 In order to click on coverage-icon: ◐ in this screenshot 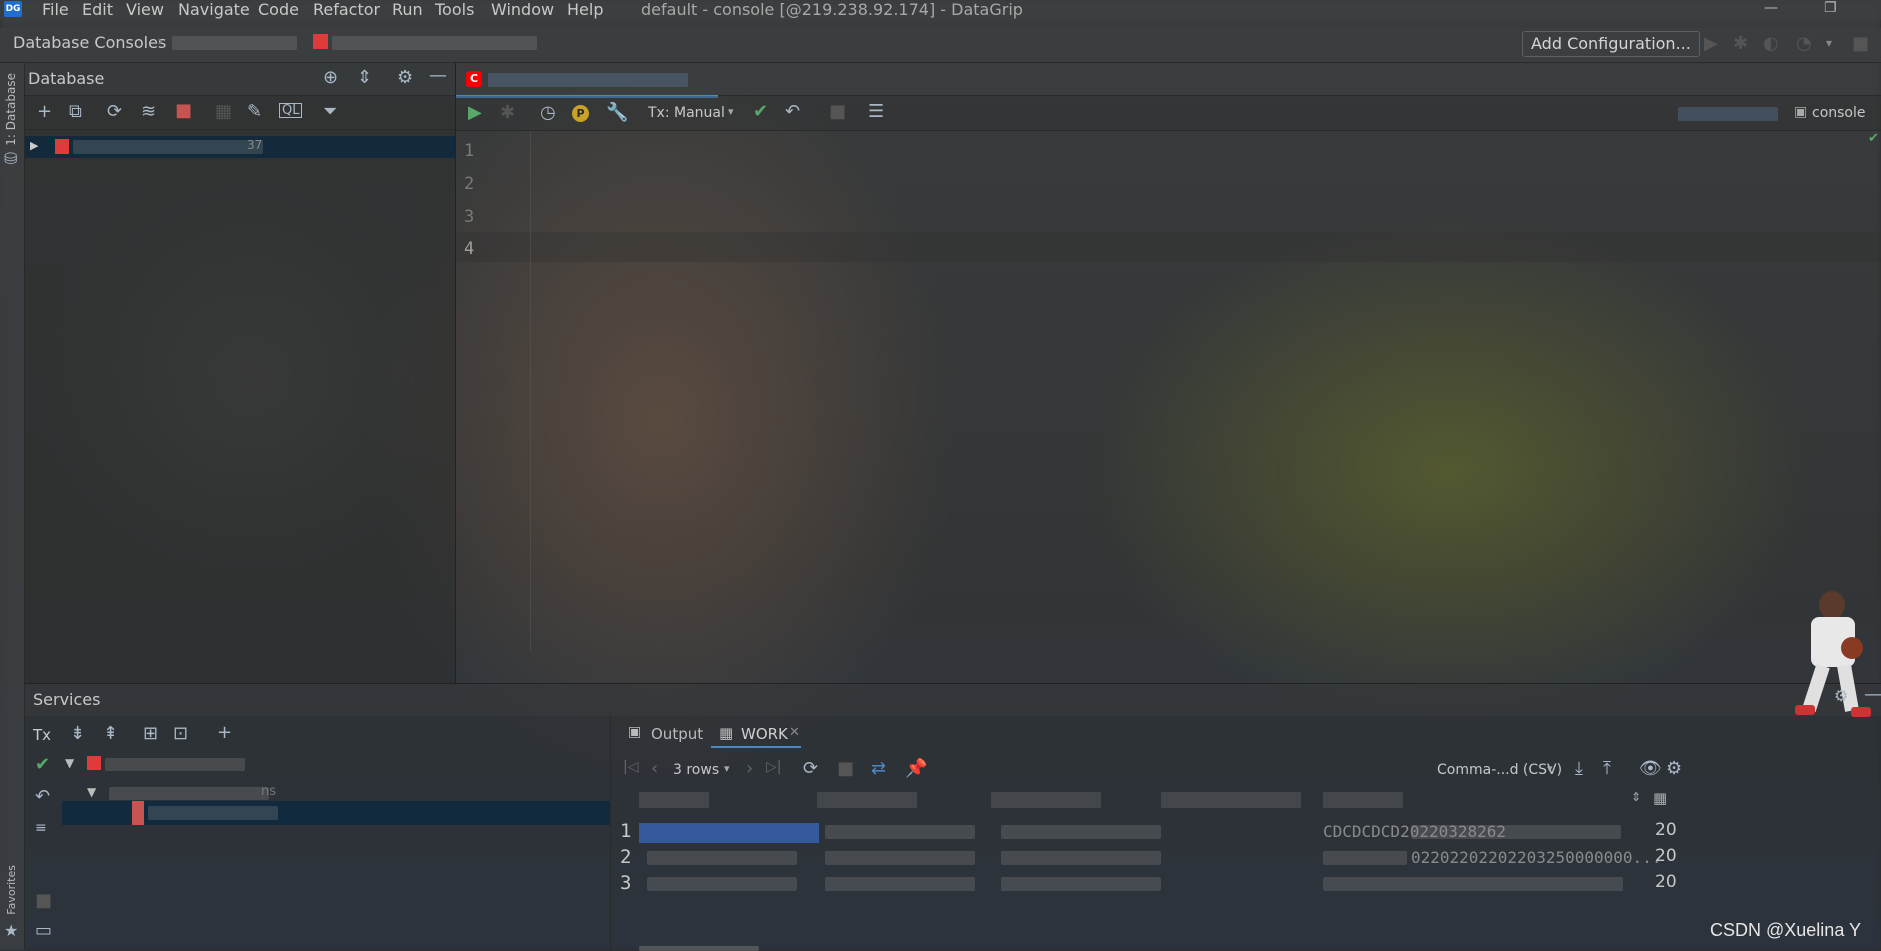, I will do `click(1771, 44)`.